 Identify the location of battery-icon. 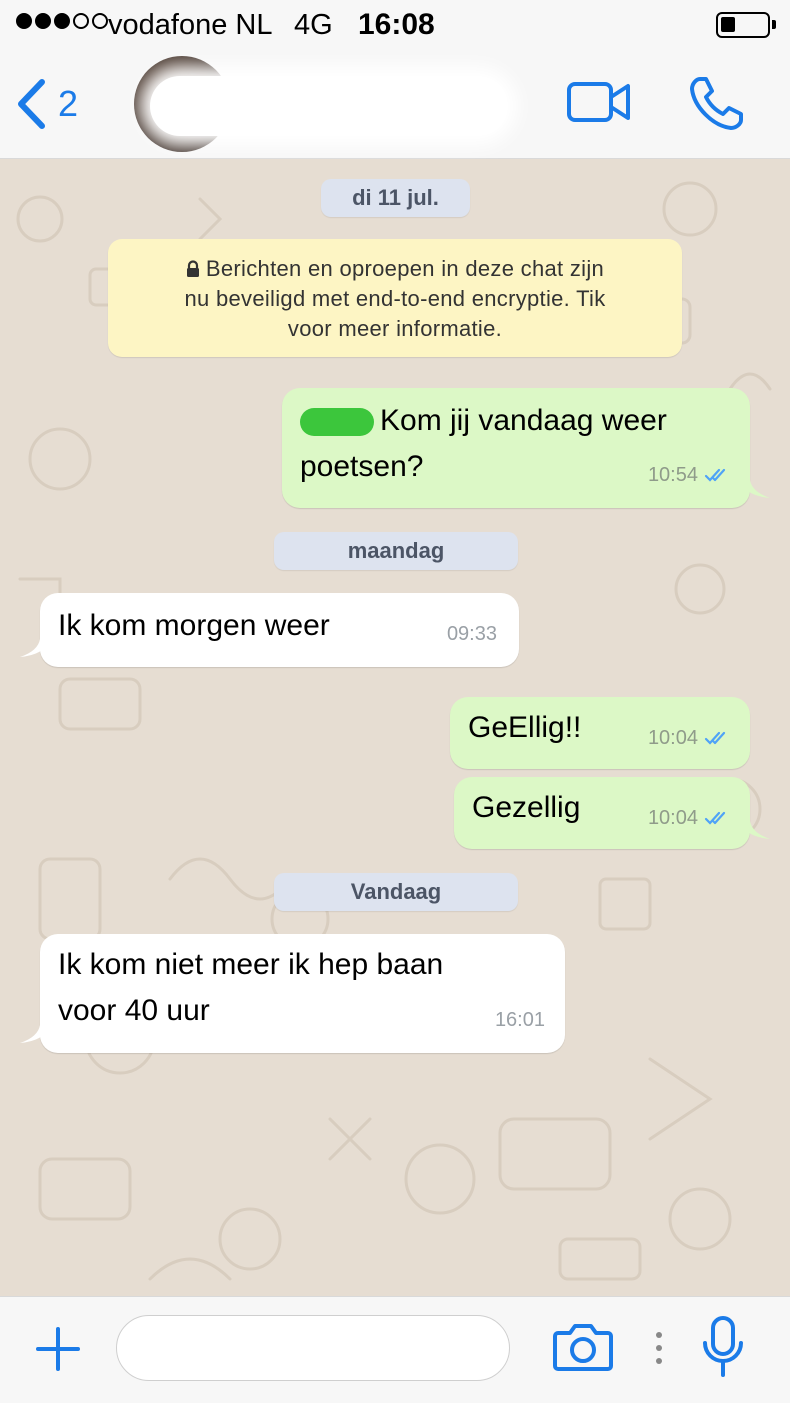
(746, 25).